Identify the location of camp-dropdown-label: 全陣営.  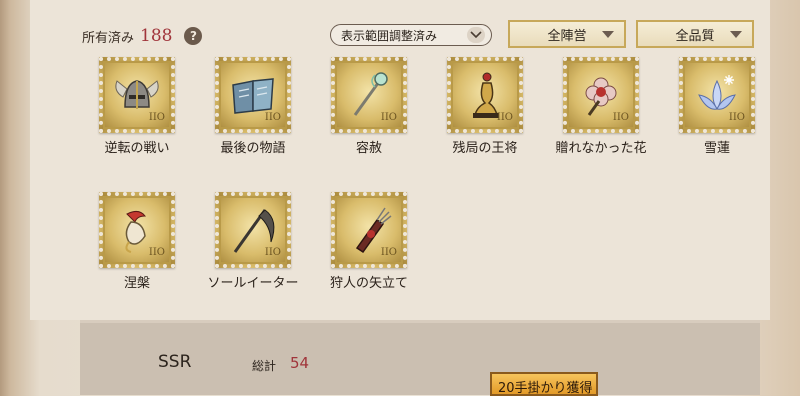
(567, 36).